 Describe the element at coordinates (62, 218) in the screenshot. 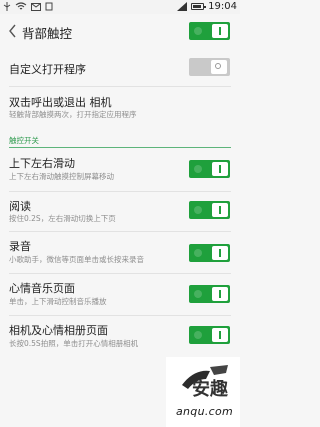

I see `item-subtitle: 按住0.2S，左右滑动切换上下页` at that location.